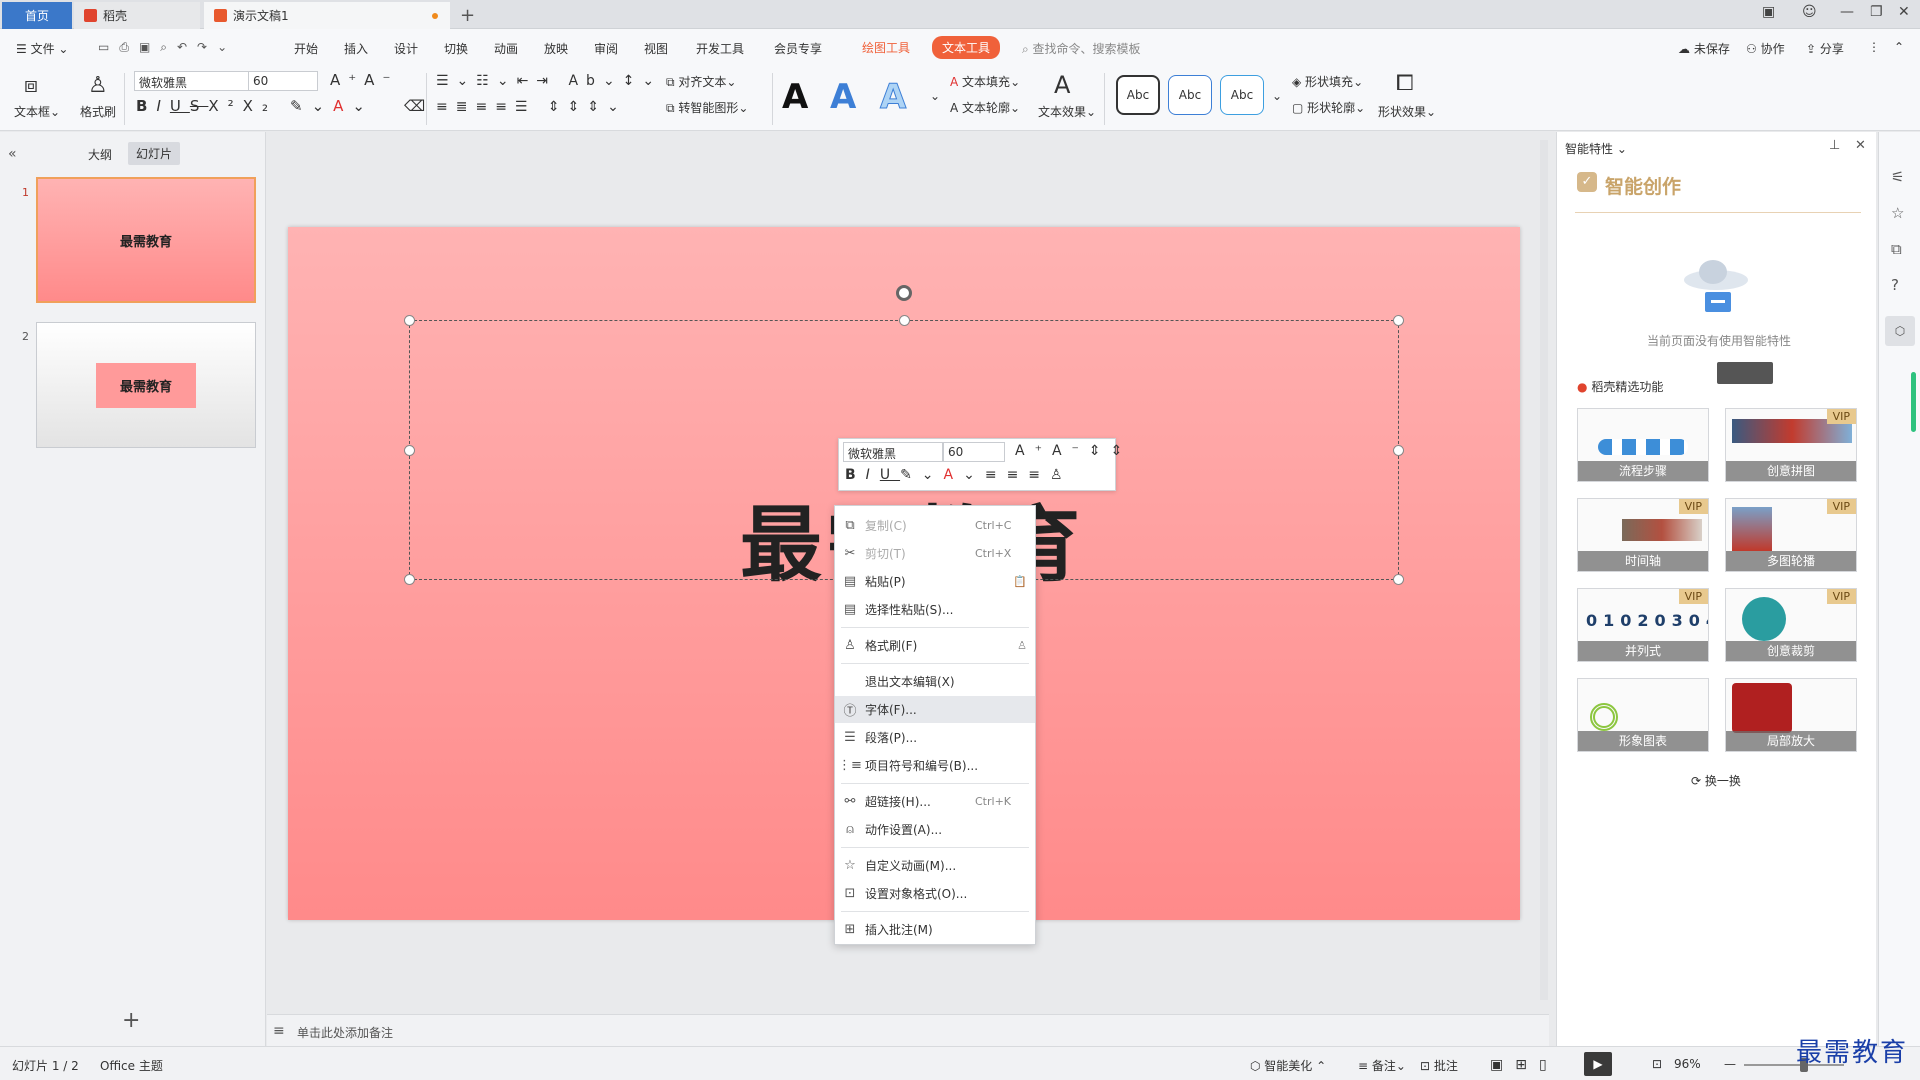 This screenshot has width=1920, height=1080. What do you see at coordinates (1405, 83) in the screenshot?
I see `shape-effect-icon: ⧠` at bounding box center [1405, 83].